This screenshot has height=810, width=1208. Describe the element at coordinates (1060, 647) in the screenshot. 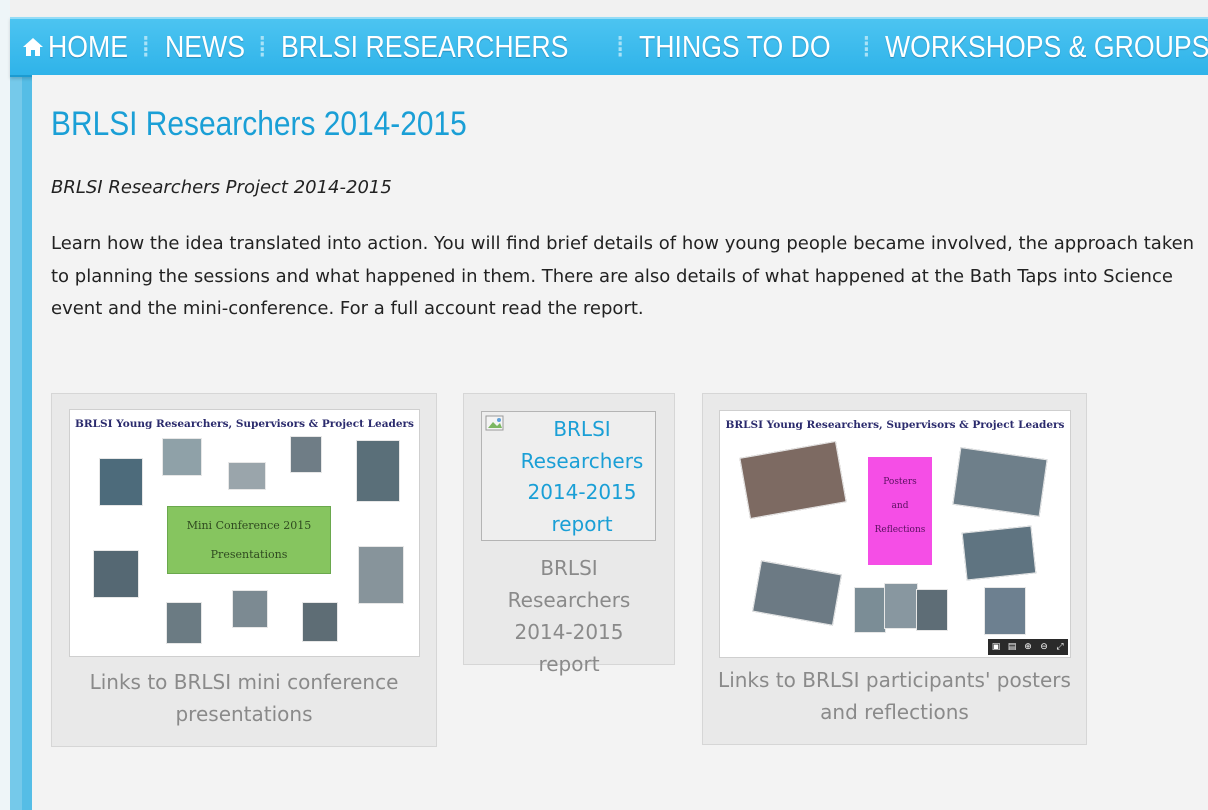

I see `fullscreen-icon: ⤢` at that location.